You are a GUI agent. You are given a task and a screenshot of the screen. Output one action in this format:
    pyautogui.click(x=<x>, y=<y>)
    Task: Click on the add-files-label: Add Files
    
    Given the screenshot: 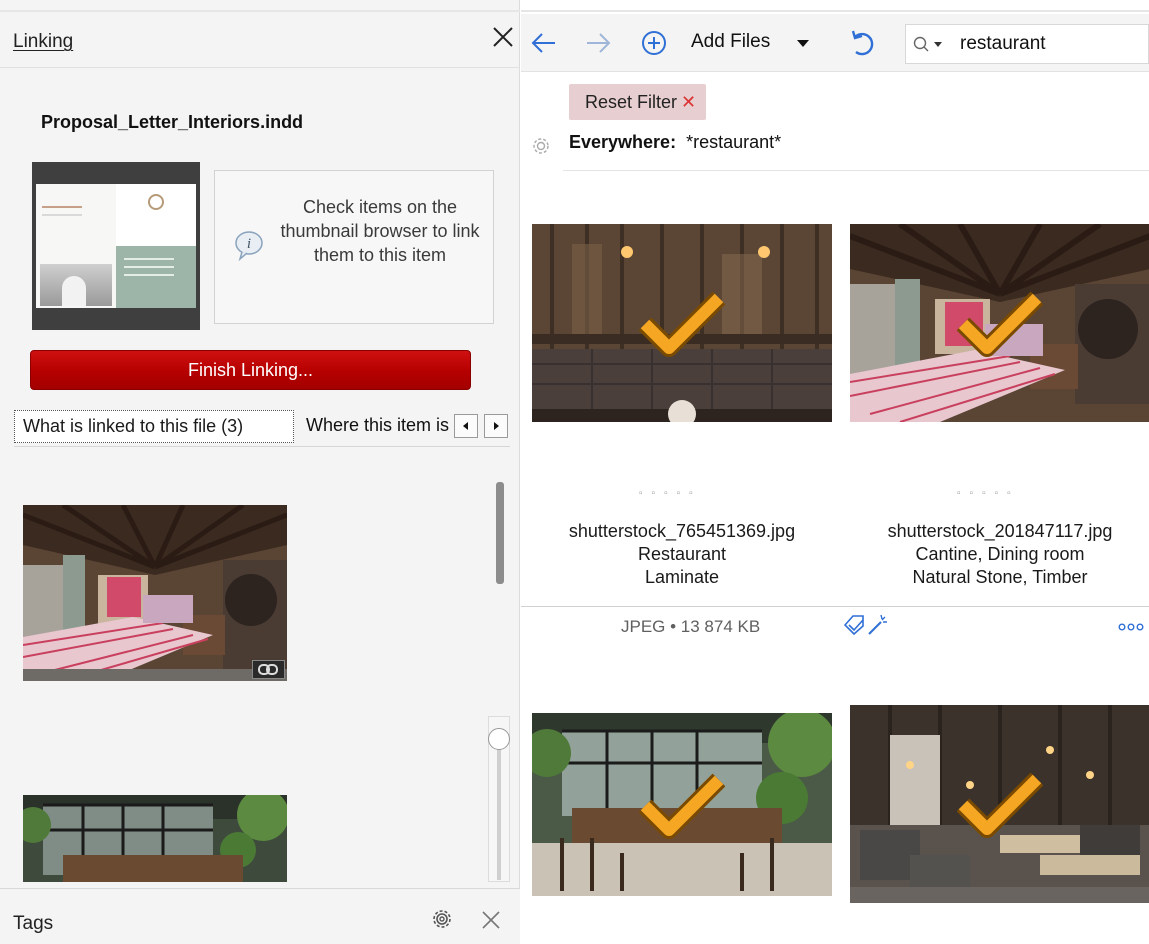 What is the action you would take?
    pyautogui.click(x=731, y=41)
    